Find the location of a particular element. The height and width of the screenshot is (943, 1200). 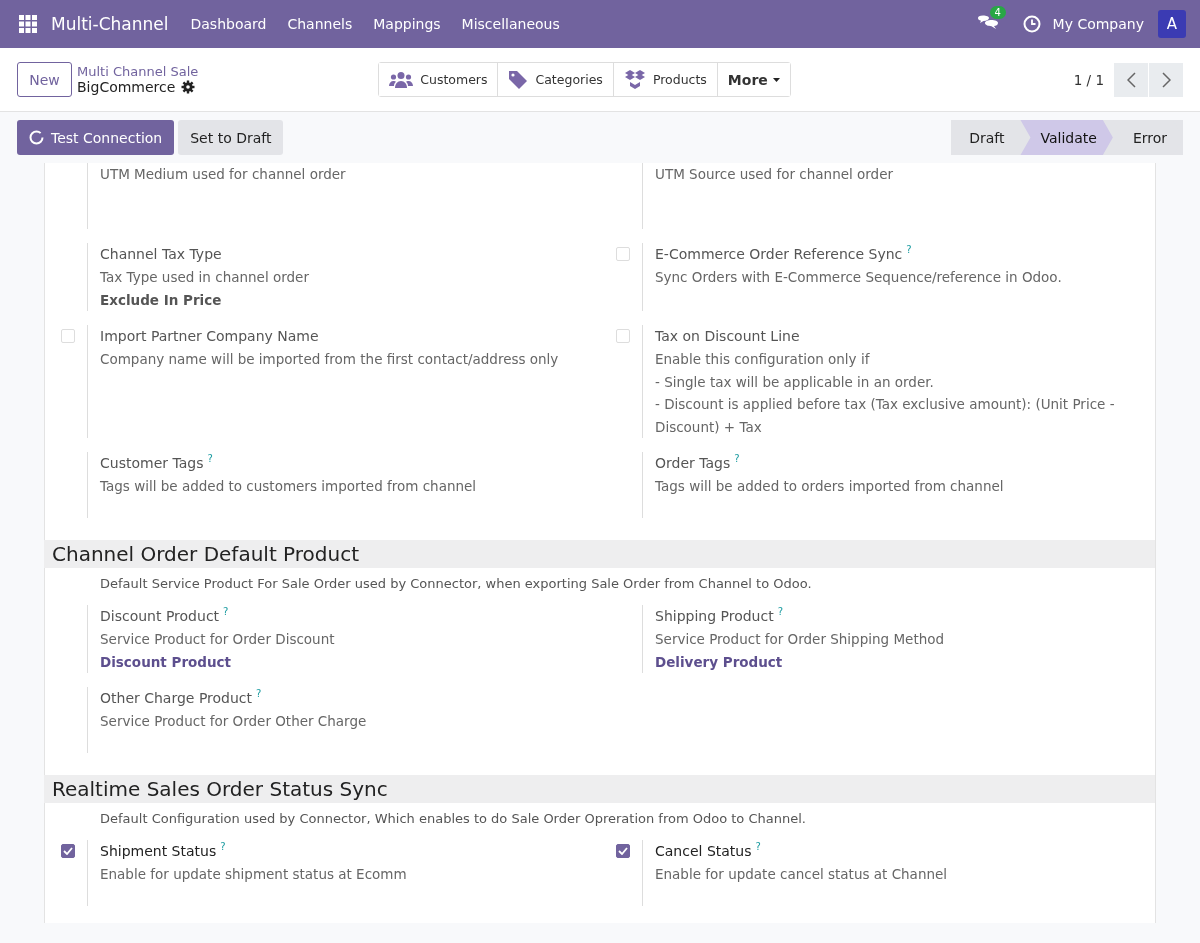

record-name: BigCommerce is located at coordinates (126, 87).